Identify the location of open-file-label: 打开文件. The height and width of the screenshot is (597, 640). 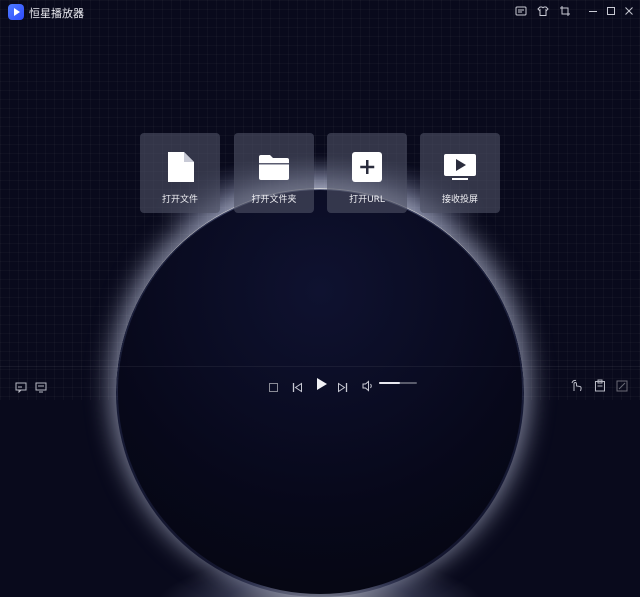
(179, 200).